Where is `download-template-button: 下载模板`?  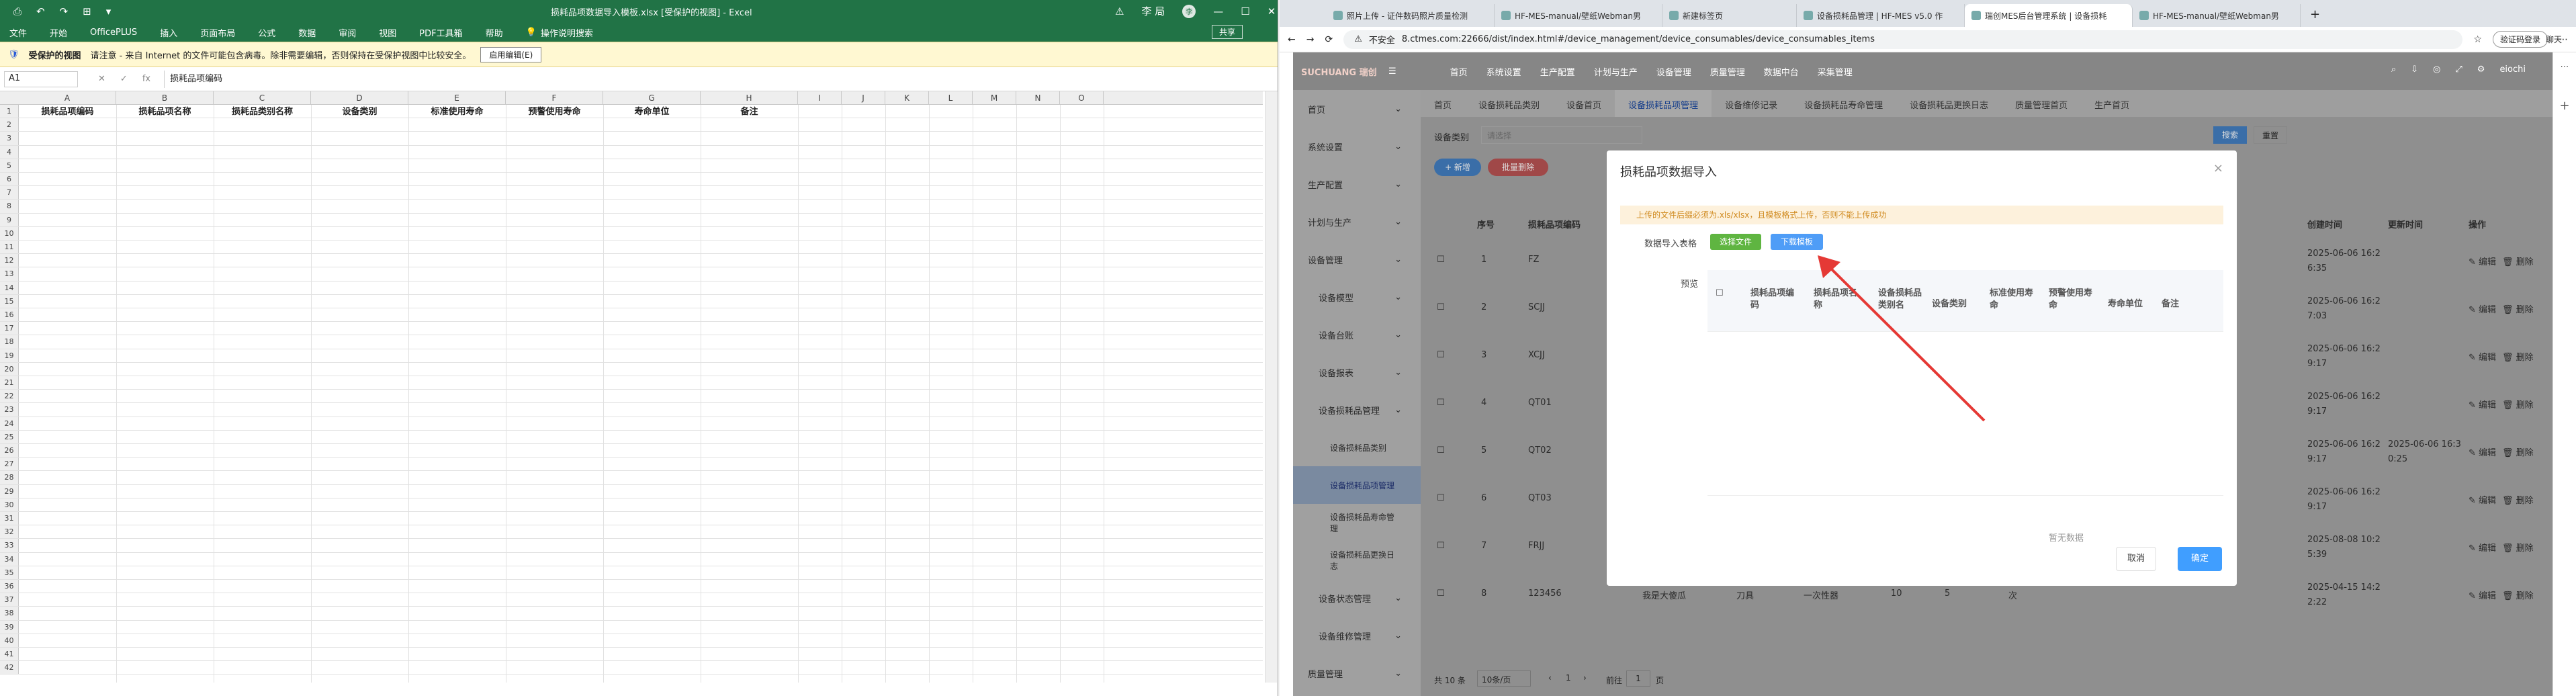 download-template-button: 下载模板 is located at coordinates (1797, 242).